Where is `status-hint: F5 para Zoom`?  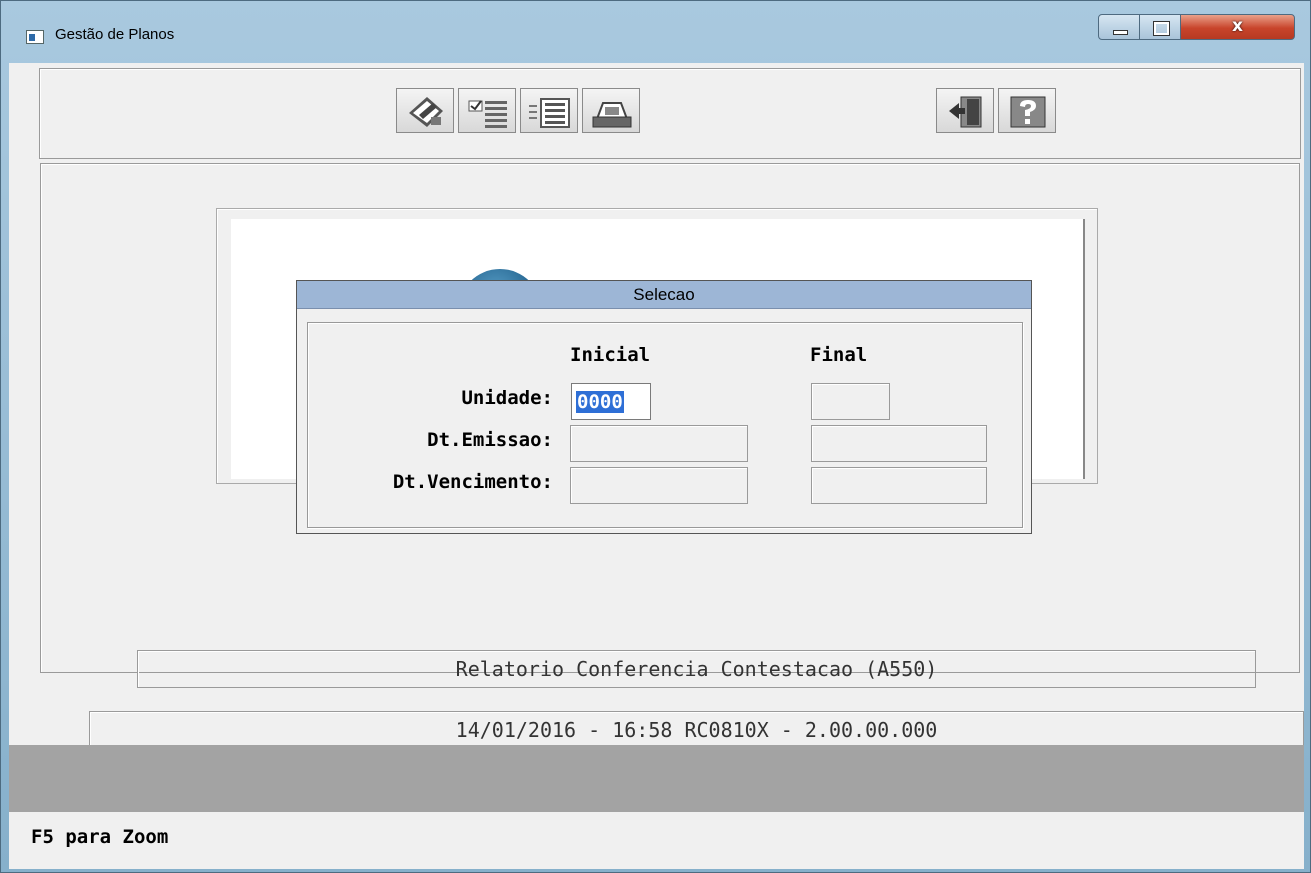 status-hint: F5 para Zoom is located at coordinates (100, 837).